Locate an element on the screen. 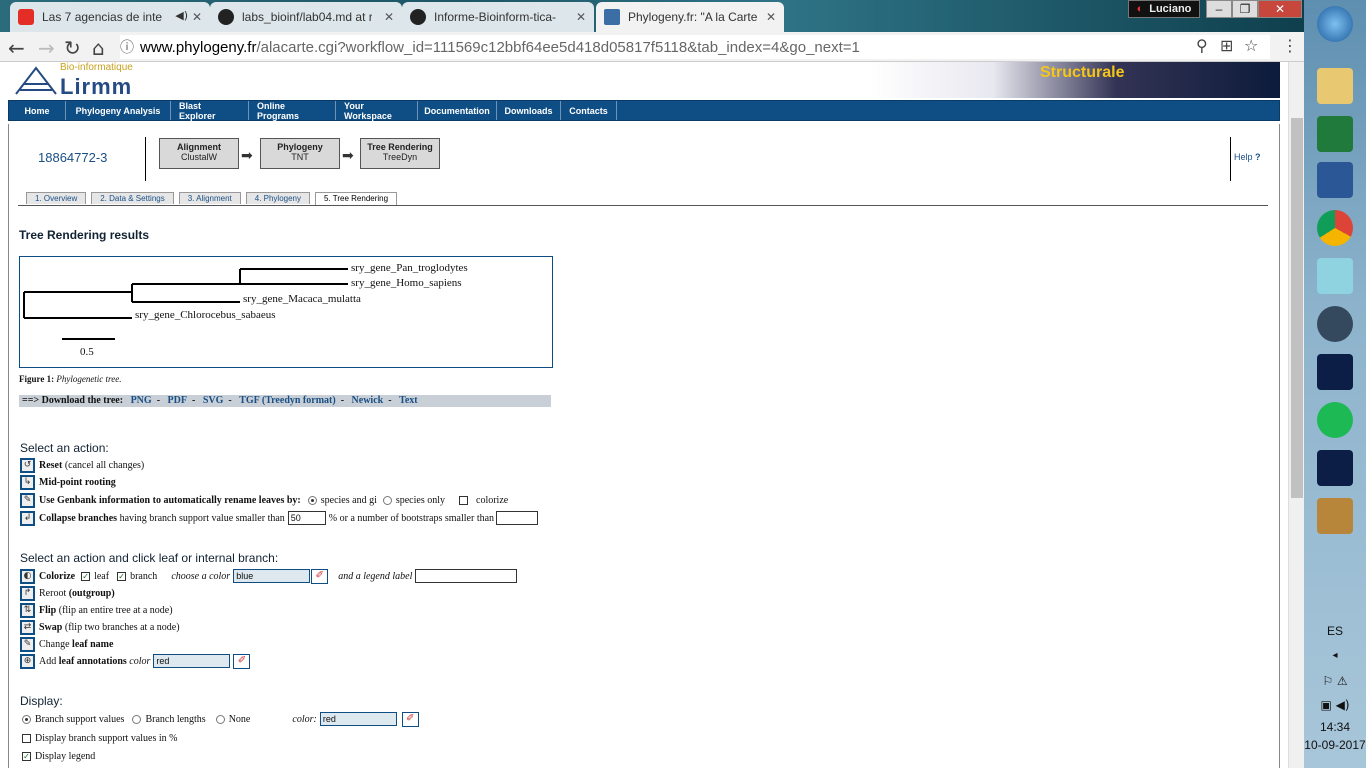  home-icon: ⌂ is located at coordinates (98, 48).